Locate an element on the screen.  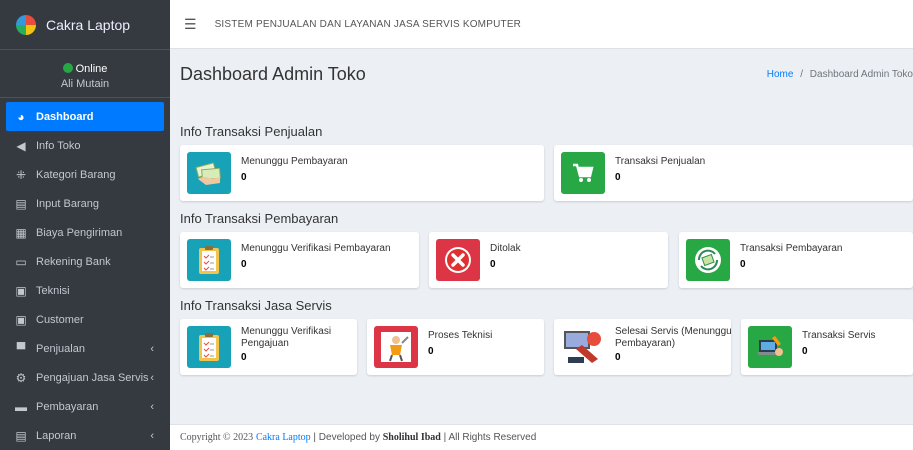
info-box-label: Transaksi Pembayaran is located at coordinates (791, 248).